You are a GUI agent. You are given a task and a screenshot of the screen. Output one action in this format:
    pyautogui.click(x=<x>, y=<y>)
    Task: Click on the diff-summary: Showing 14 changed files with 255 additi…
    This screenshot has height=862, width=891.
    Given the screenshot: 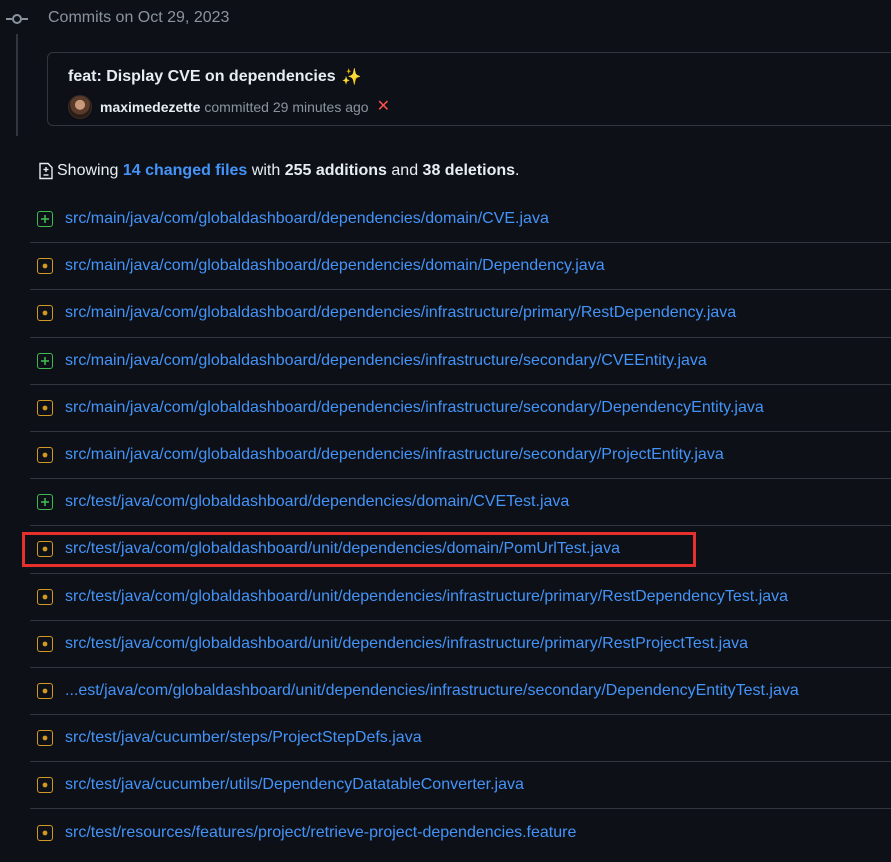 What is the action you would take?
    pyautogui.click(x=278, y=171)
    